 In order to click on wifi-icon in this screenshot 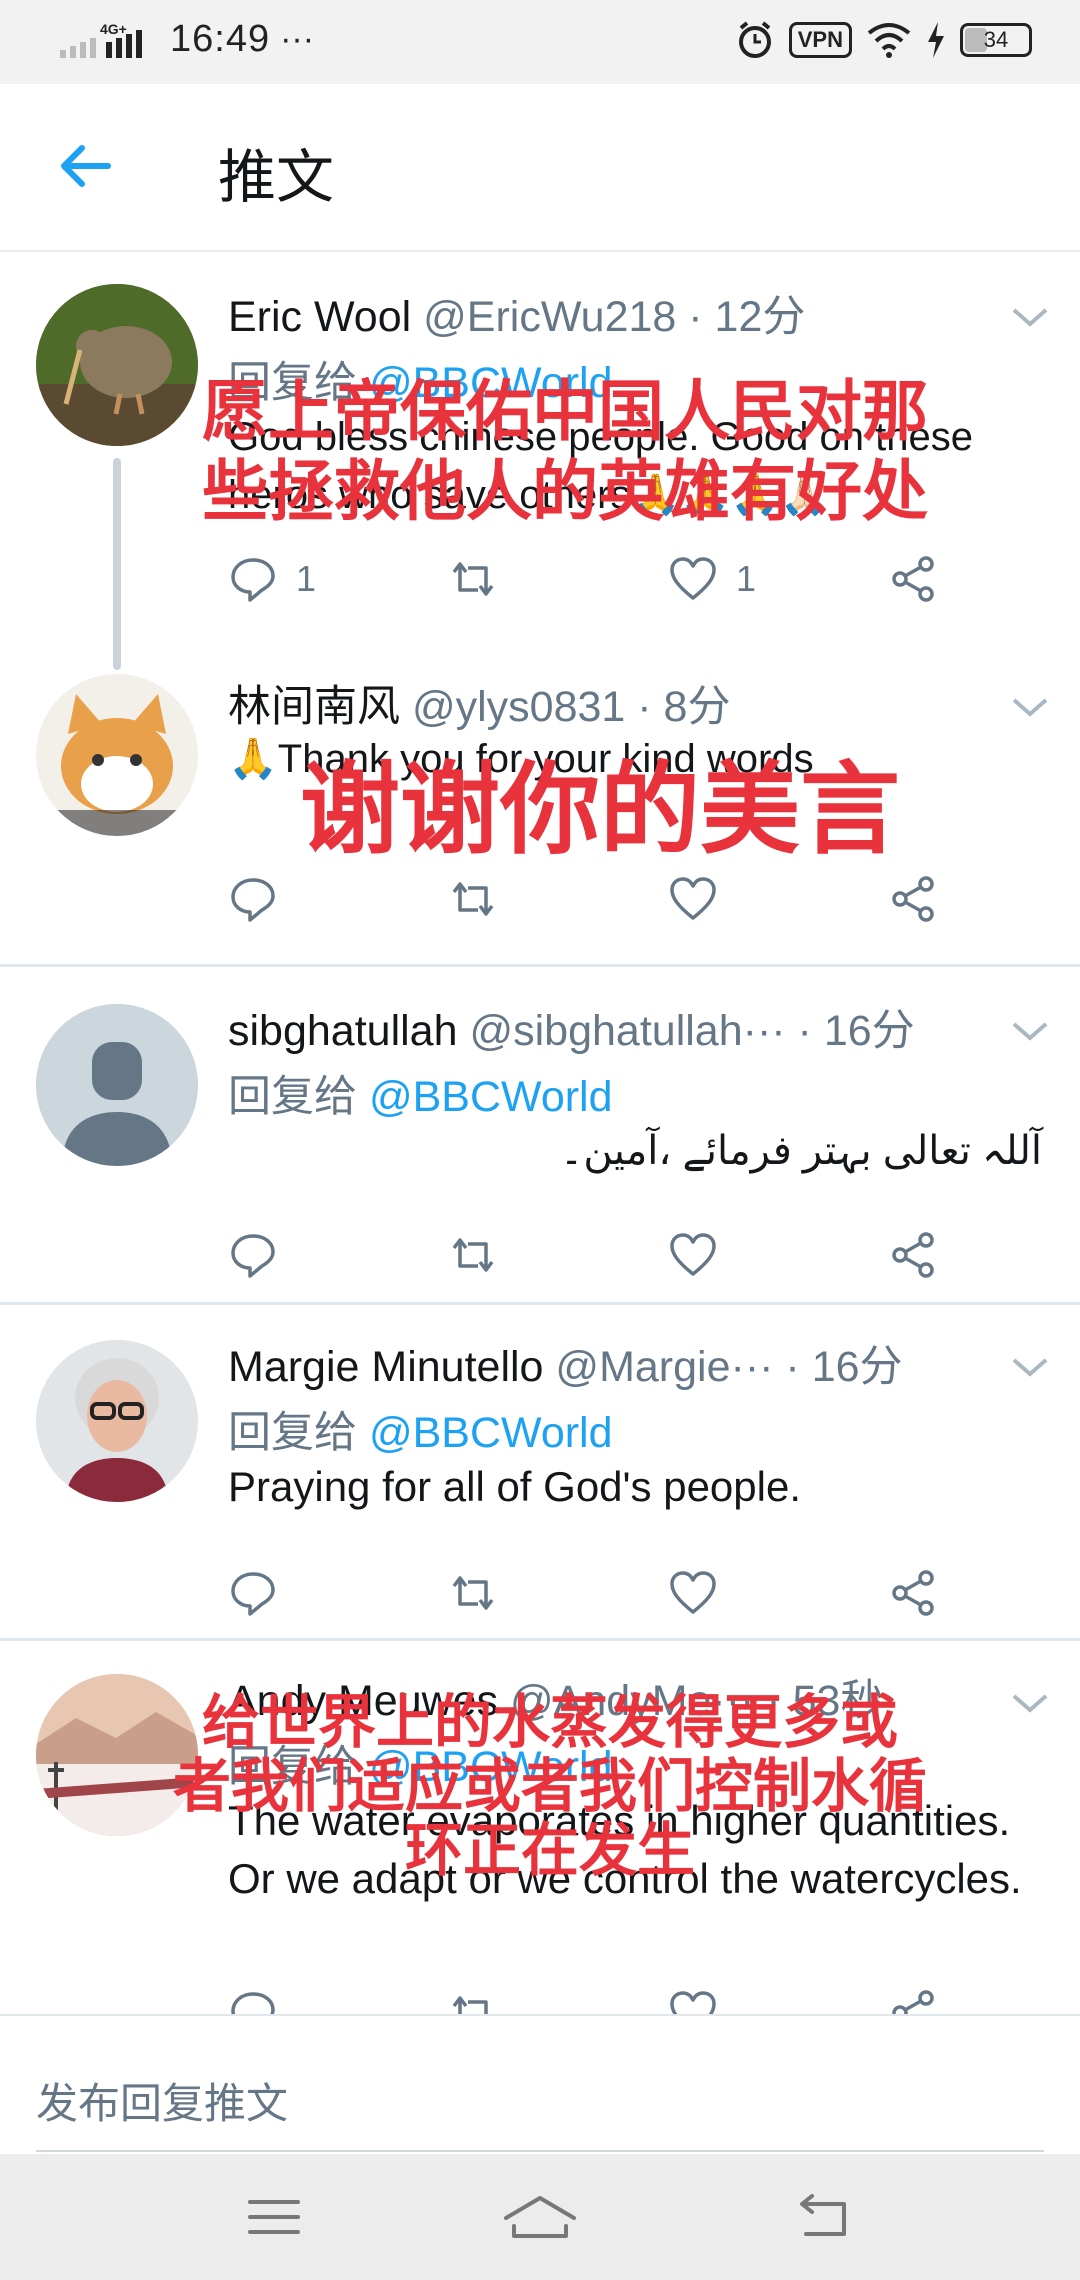, I will do `click(889, 40)`.